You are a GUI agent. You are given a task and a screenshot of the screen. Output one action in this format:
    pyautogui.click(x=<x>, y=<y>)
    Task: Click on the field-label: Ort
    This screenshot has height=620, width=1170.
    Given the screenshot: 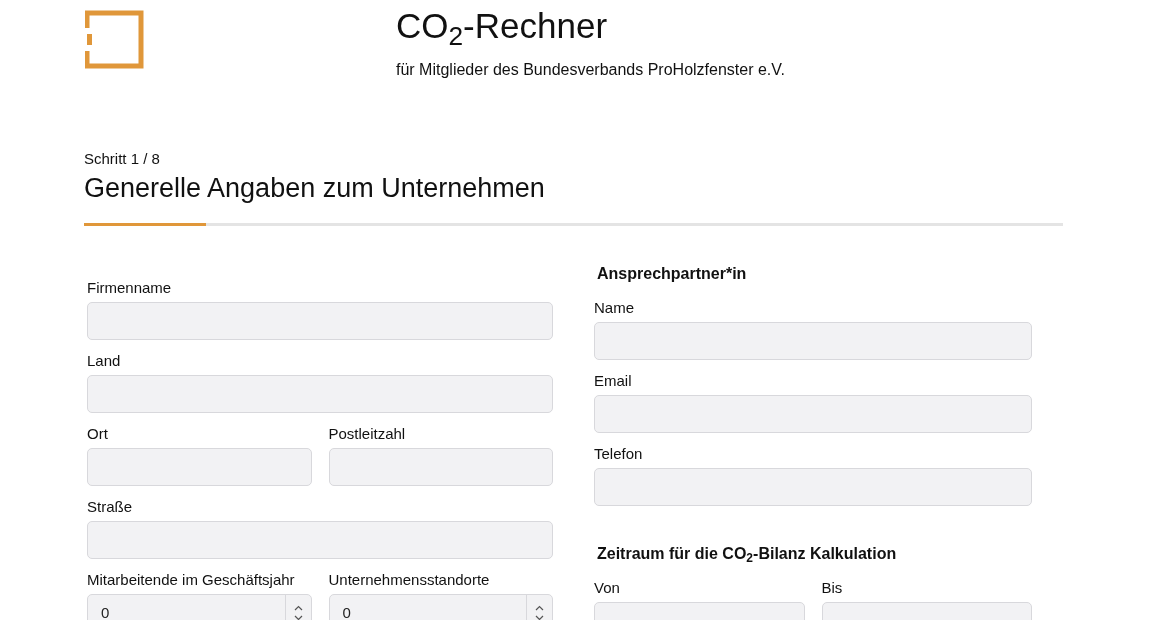 What is the action you would take?
    pyautogui.click(x=98, y=434)
    